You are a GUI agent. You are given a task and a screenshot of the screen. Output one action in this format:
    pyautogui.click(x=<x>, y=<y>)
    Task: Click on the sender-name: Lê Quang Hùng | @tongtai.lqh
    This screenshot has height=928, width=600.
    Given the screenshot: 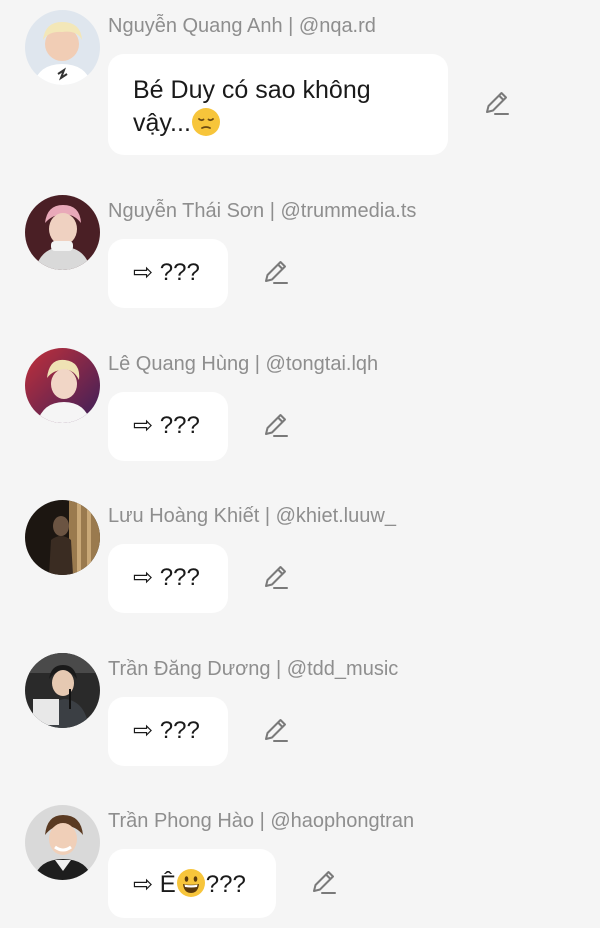 What is the action you would take?
    pyautogui.click(x=243, y=364)
    